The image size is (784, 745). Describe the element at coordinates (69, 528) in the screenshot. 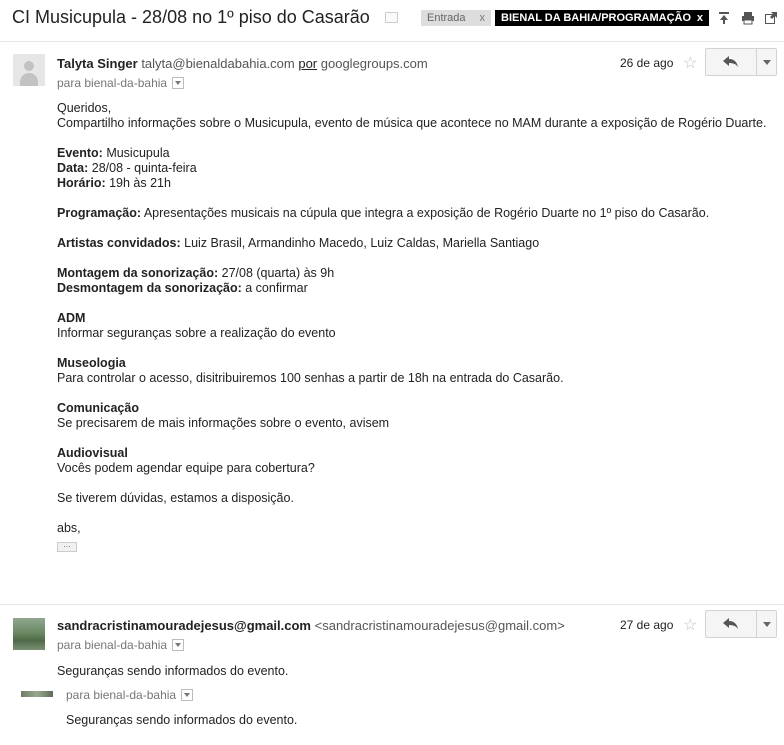

I see `signoff-text: abs,` at that location.